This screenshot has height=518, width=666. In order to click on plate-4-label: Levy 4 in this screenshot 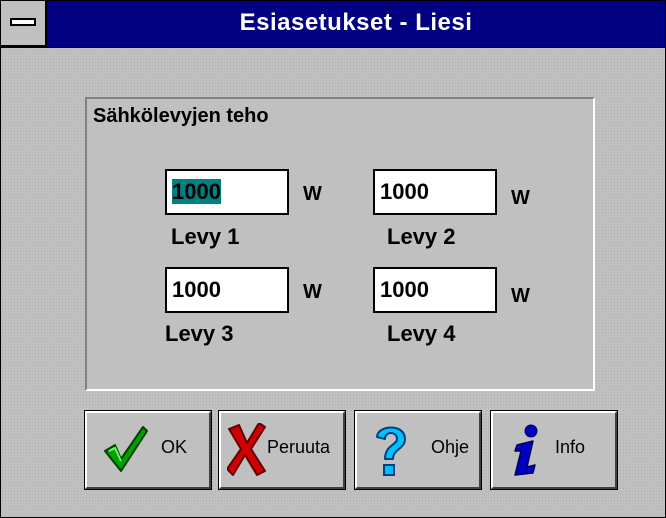, I will do `click(421, 333)`.